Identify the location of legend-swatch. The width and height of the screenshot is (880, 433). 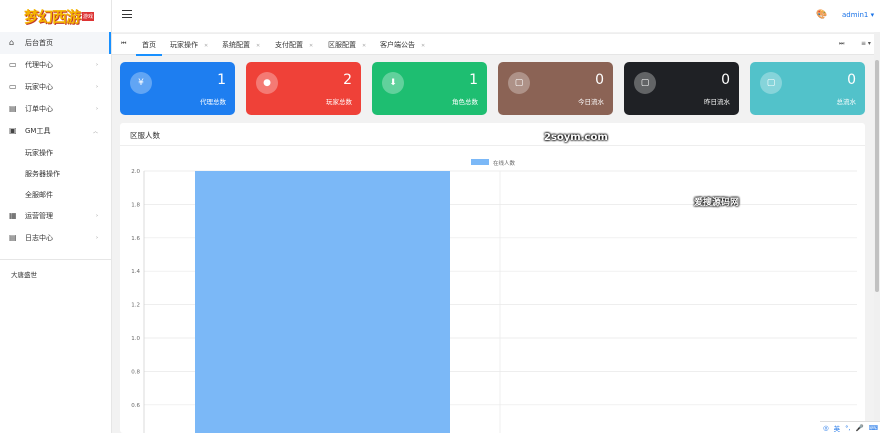
(480, 162).